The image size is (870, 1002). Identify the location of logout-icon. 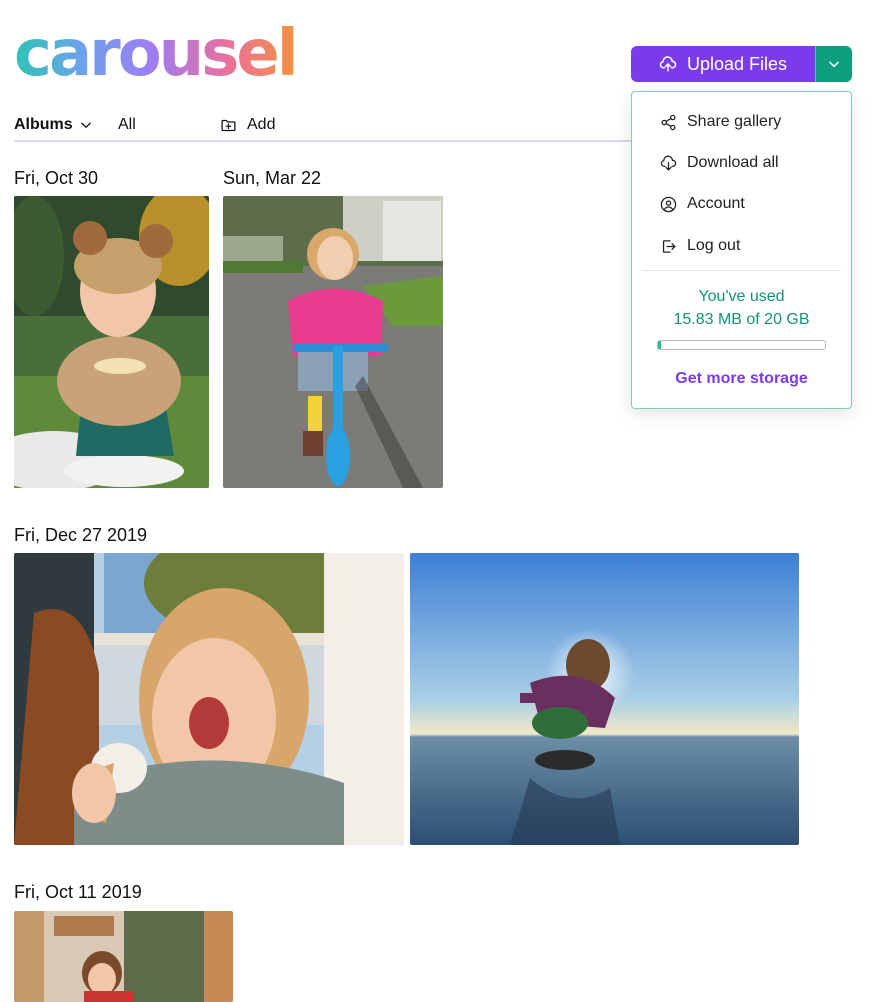
(669, 246).